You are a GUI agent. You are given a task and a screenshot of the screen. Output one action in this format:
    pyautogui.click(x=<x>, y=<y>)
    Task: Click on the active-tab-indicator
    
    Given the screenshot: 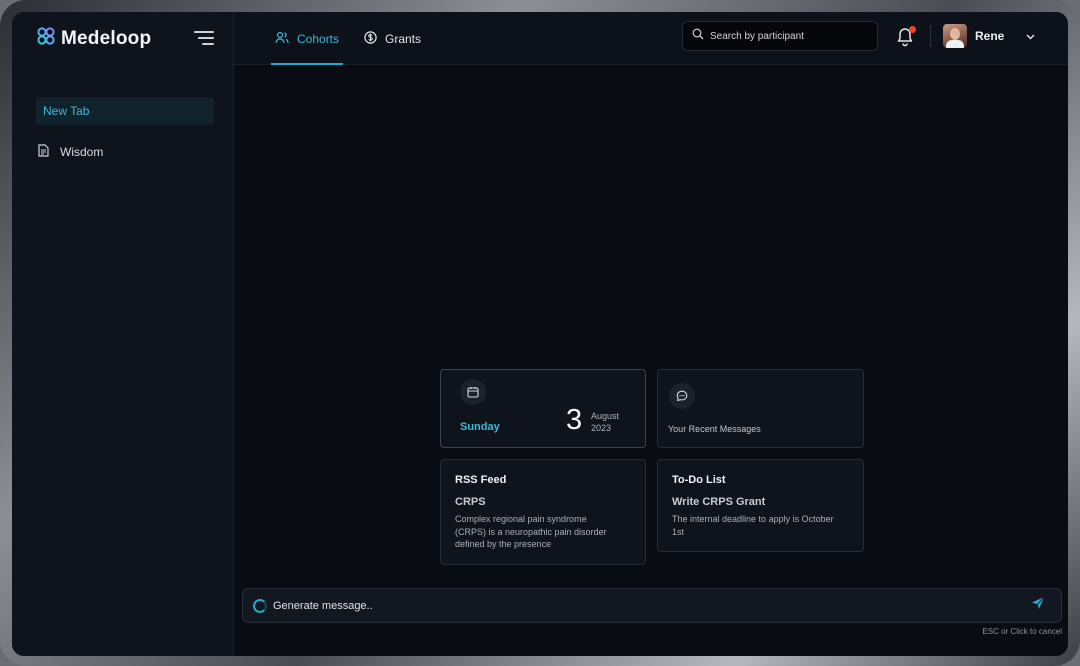 What is the action you would take?
    pyautogui.click(x=307, y=64)
    